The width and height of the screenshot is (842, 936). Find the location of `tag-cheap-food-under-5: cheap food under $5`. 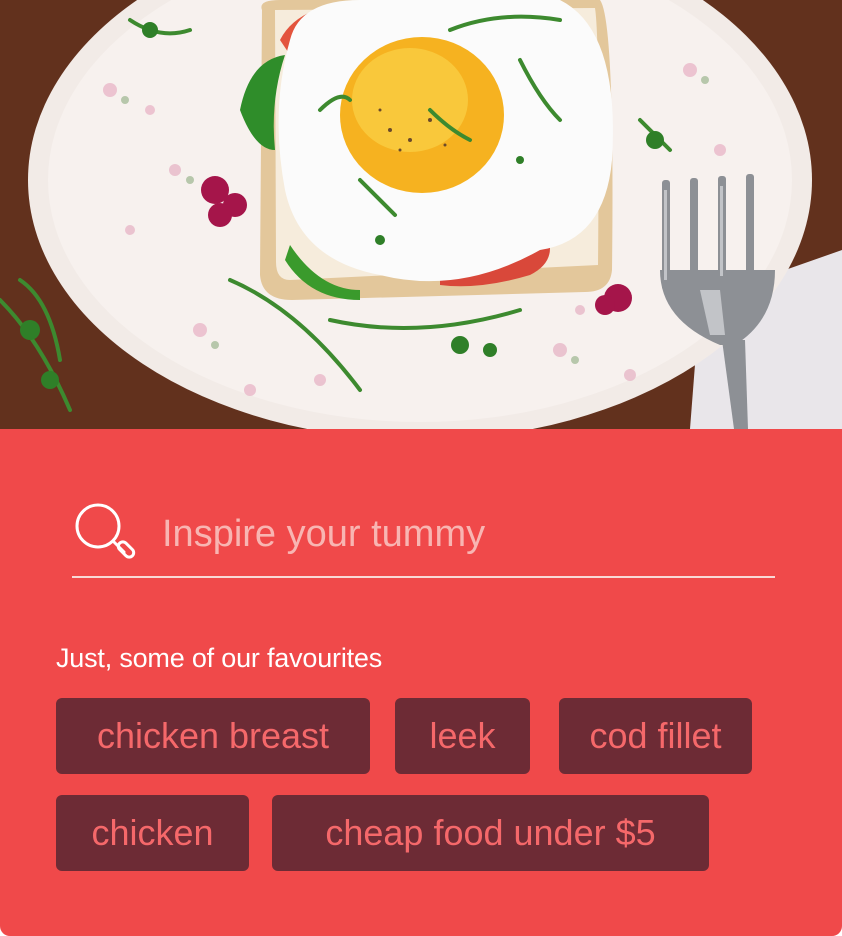

tag-cheap-food-under-5: cheap food under $5 is located at coordinates (490, 833).